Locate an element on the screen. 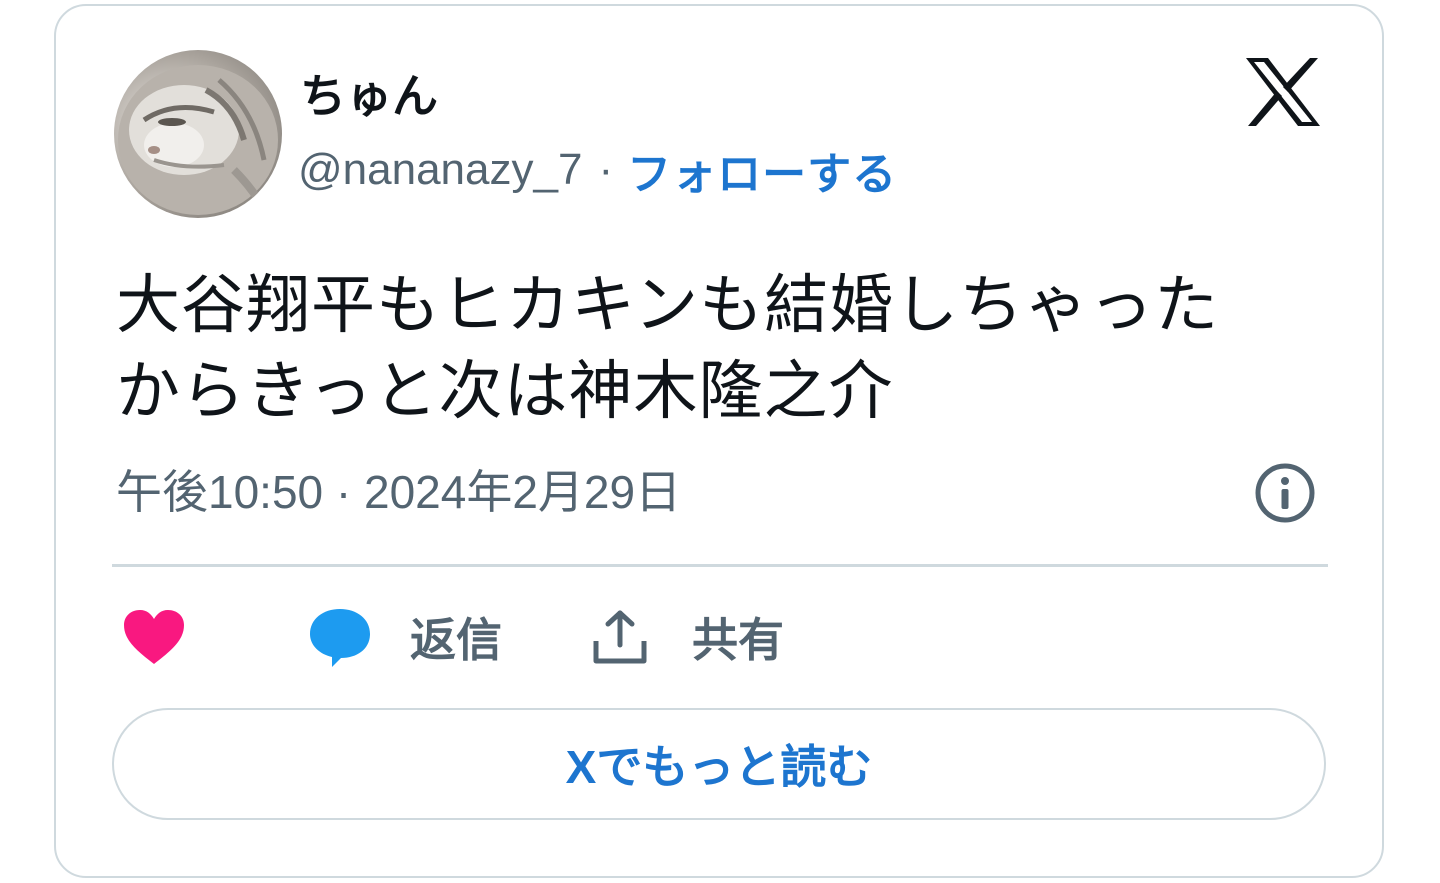  read-more-on-x-button: Xでもっと読む is located at coordinates (719, 764).